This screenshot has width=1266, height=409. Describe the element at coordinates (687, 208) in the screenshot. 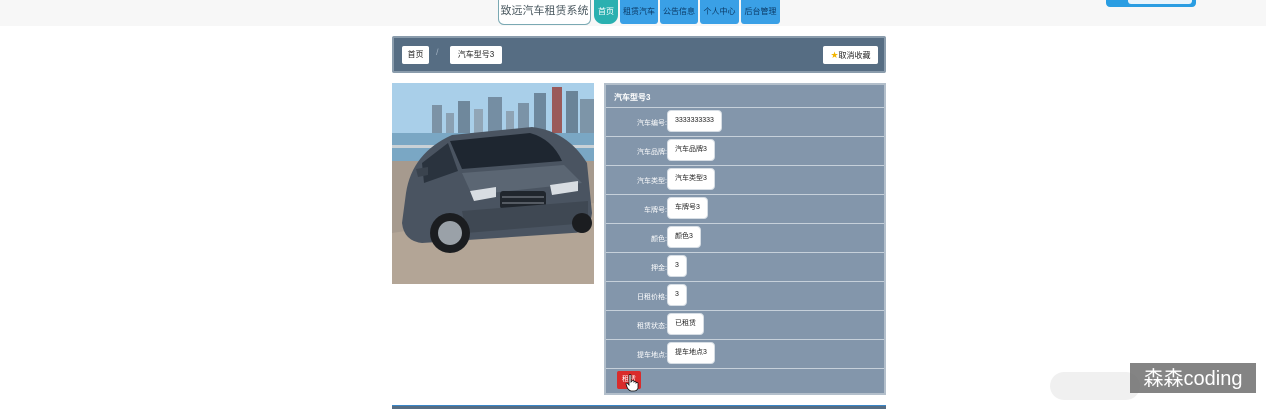

I see `field-value: 车牌号3` at that location.